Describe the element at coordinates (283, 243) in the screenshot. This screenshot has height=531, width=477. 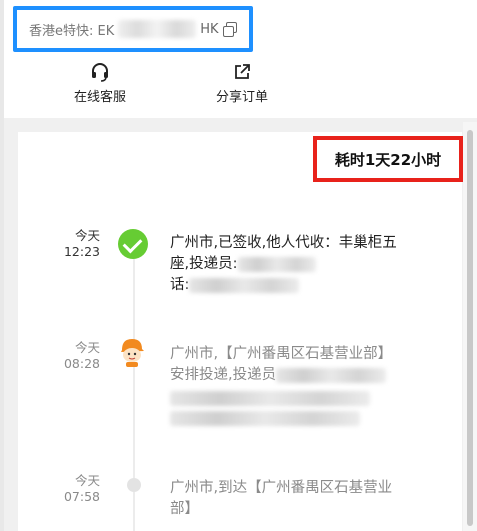
I see `event-line: 广州市,已签收,他人代收：丰巢柜五` at that location.